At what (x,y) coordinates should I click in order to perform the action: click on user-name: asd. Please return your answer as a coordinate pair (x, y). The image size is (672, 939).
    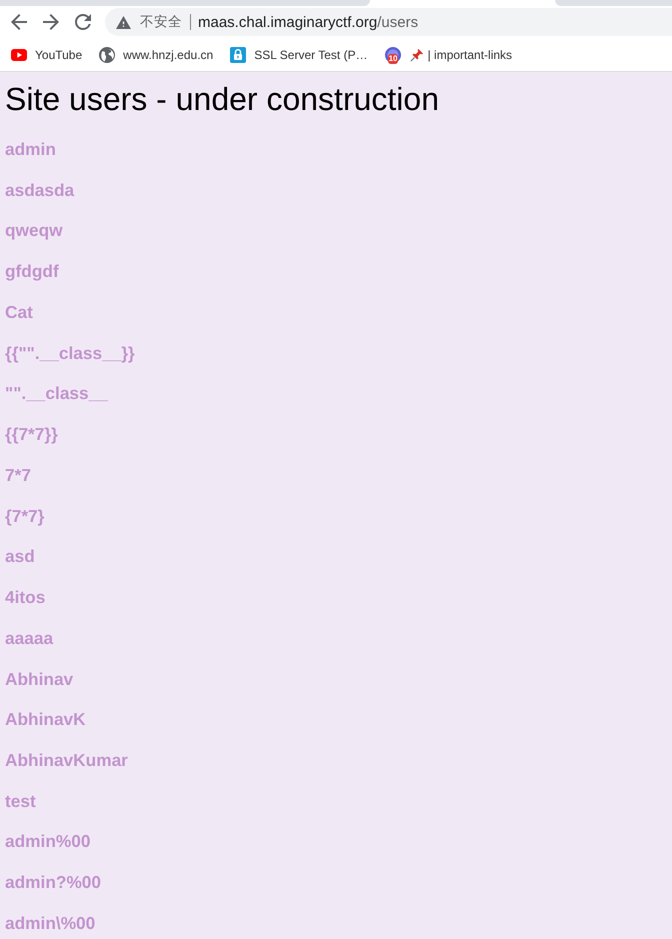
    Looking at the image, I should click on (20, 556).